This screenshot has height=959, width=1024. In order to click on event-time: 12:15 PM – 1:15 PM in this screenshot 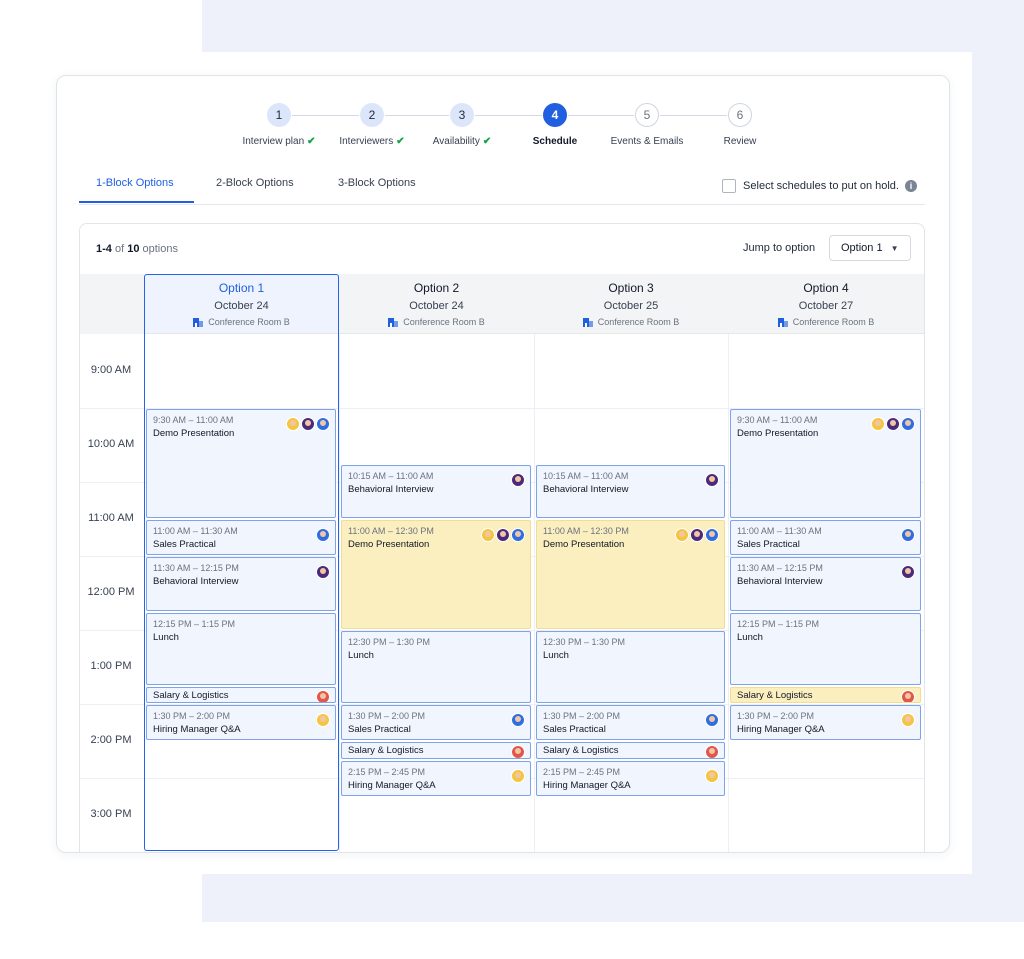, I will do `click(194, 623)`.